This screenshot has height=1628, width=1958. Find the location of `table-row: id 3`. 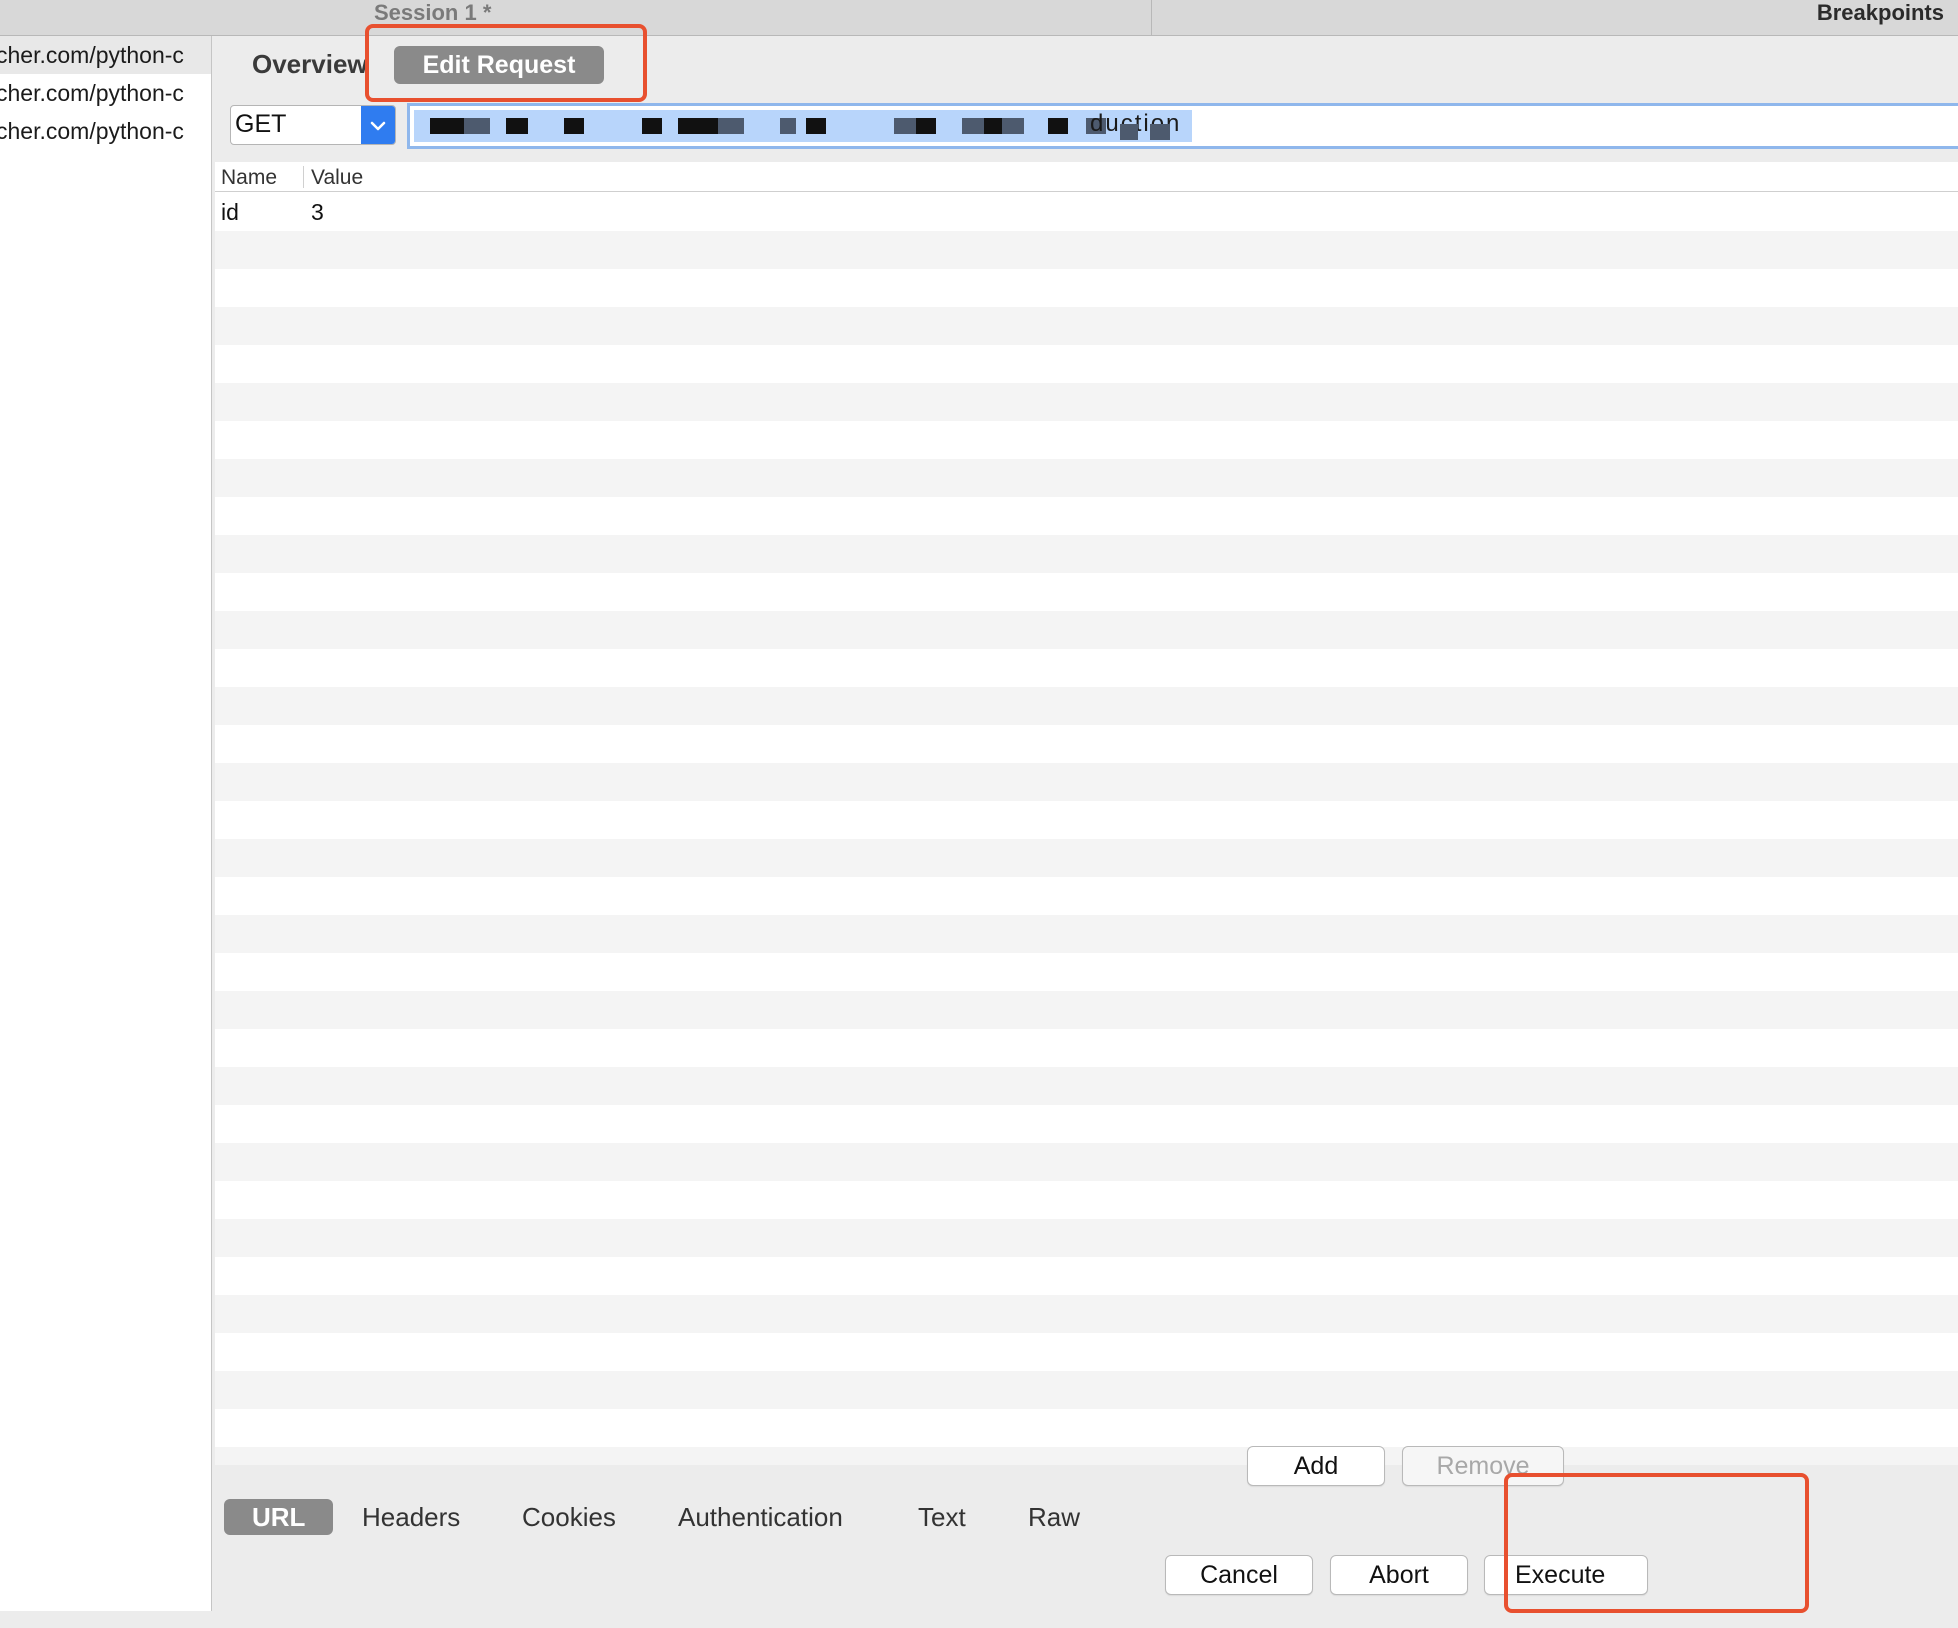

table-row: id 3 is located at coordinates (1086, 212).